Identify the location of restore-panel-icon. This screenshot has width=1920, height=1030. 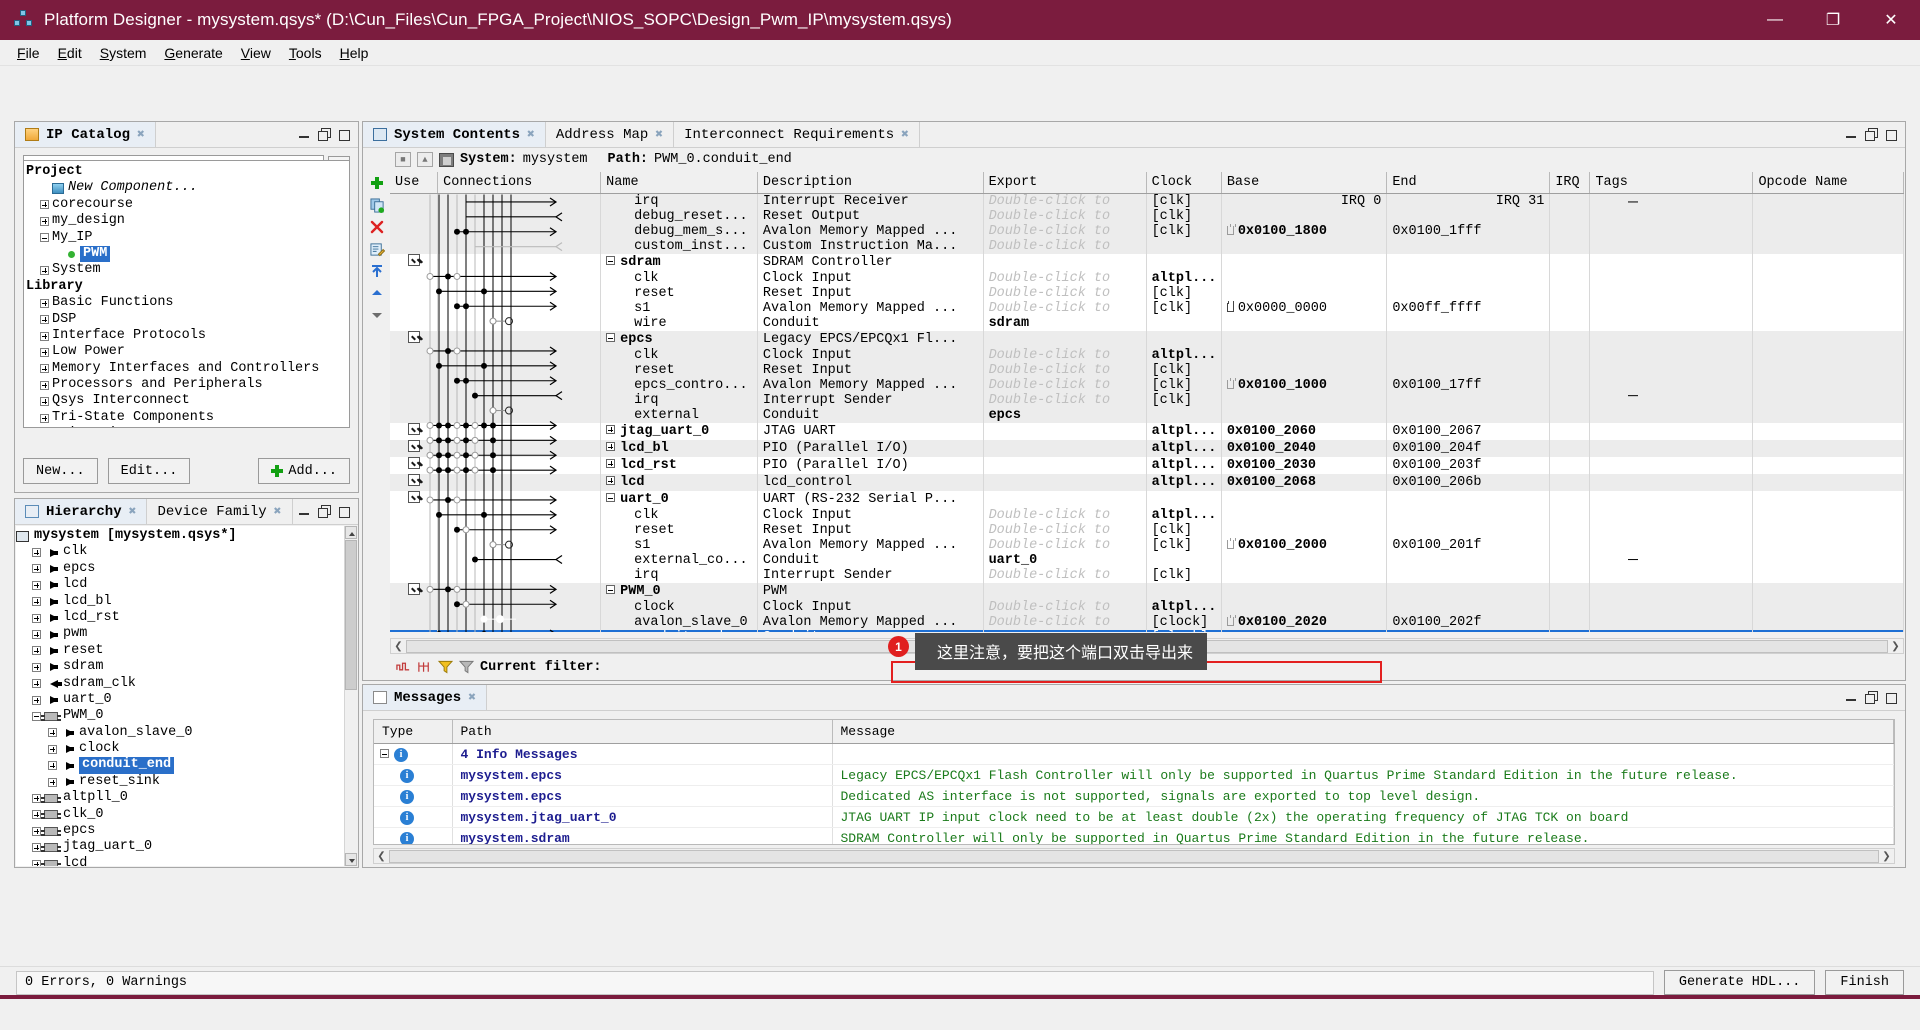
(1871, 697).